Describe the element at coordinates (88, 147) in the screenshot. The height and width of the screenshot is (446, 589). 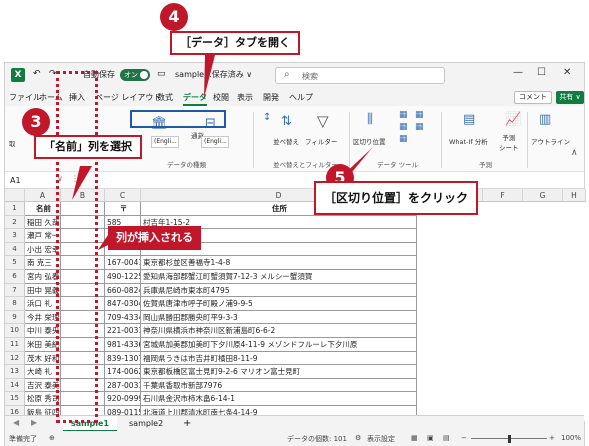
I see `step-3-callout: 「名前」列を選択` at that location.